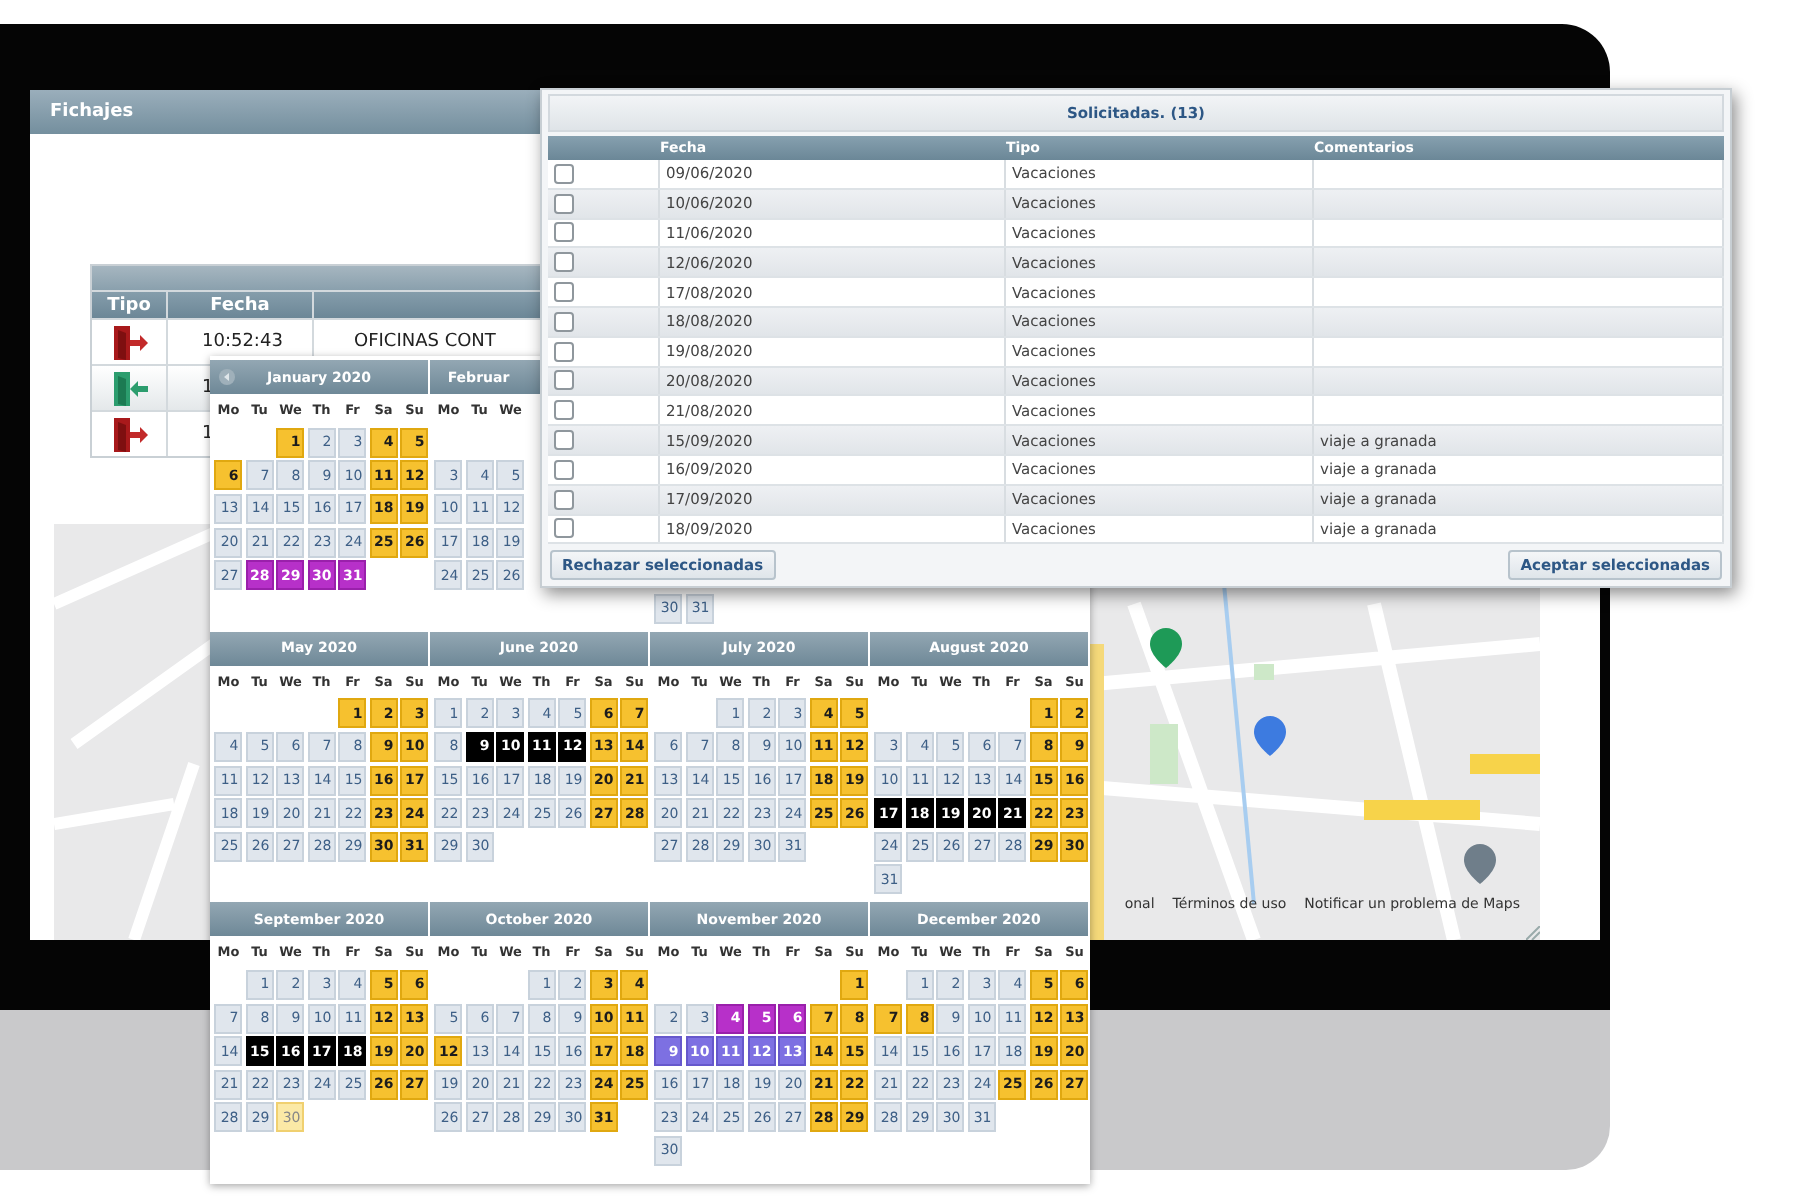  Describe the element at coordinates (241, 305) in the screenshot. I see `column-header: Fecha` at that location.